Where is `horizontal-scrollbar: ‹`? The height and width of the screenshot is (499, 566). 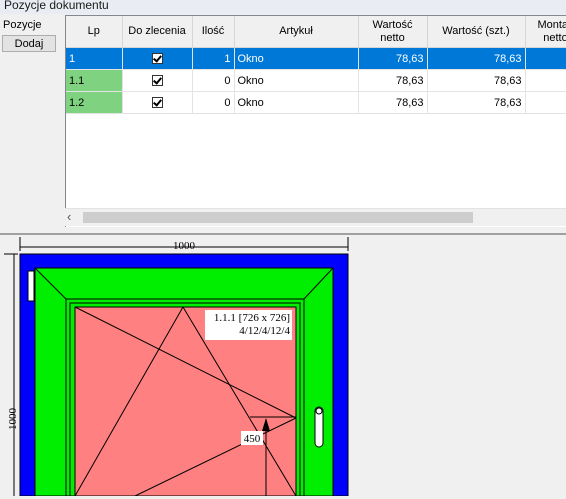 horizontal-scrollbar: ‹ is located at coordinates (315, 217).